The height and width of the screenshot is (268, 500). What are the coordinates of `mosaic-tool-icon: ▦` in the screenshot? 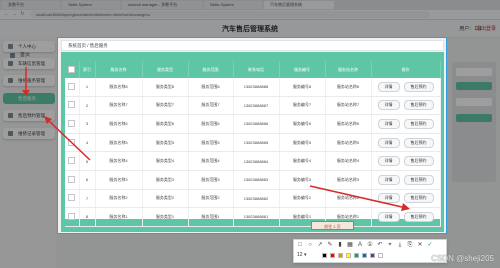 It's located at (350, 245).